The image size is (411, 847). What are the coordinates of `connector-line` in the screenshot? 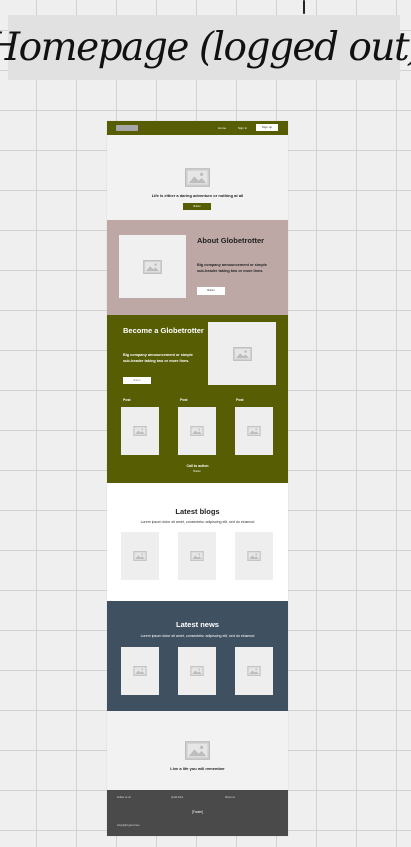 It's located at (304, 7).